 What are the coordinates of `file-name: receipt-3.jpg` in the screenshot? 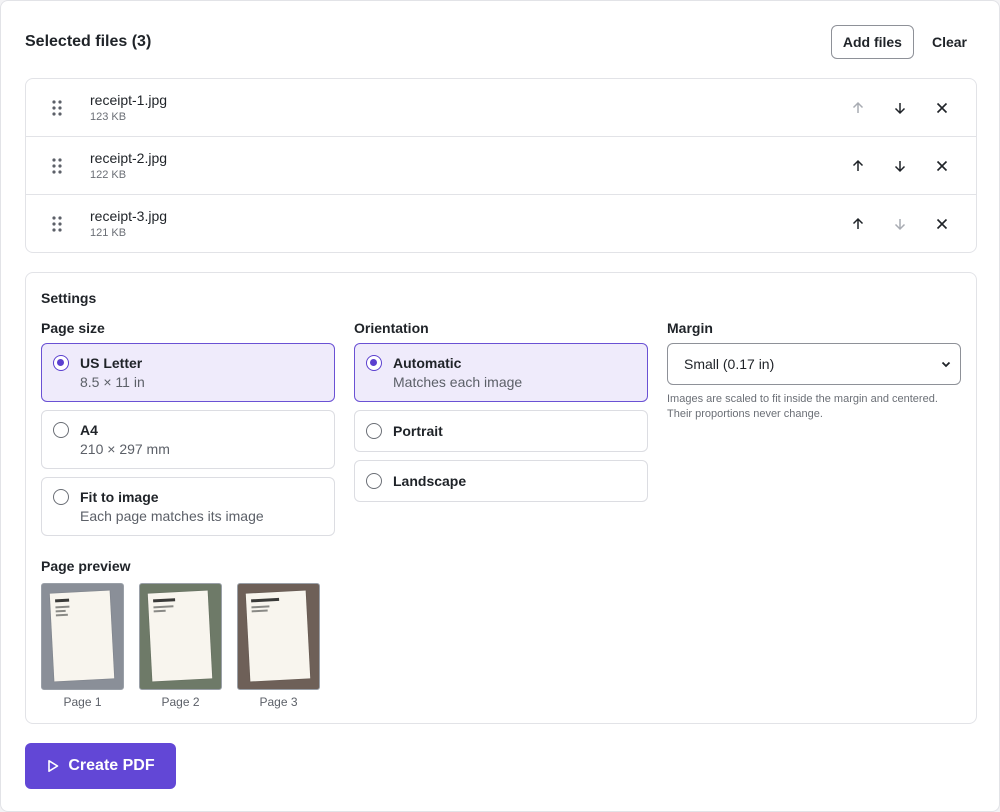 It's located at (129, 216).